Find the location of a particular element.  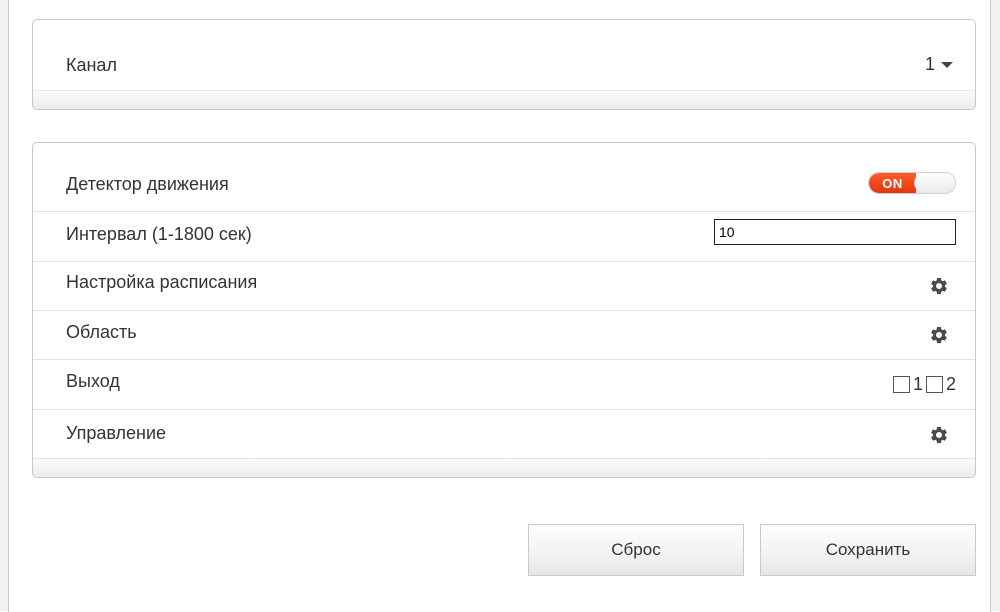

output-2-label: 2 is located at coordinates (950, 384).